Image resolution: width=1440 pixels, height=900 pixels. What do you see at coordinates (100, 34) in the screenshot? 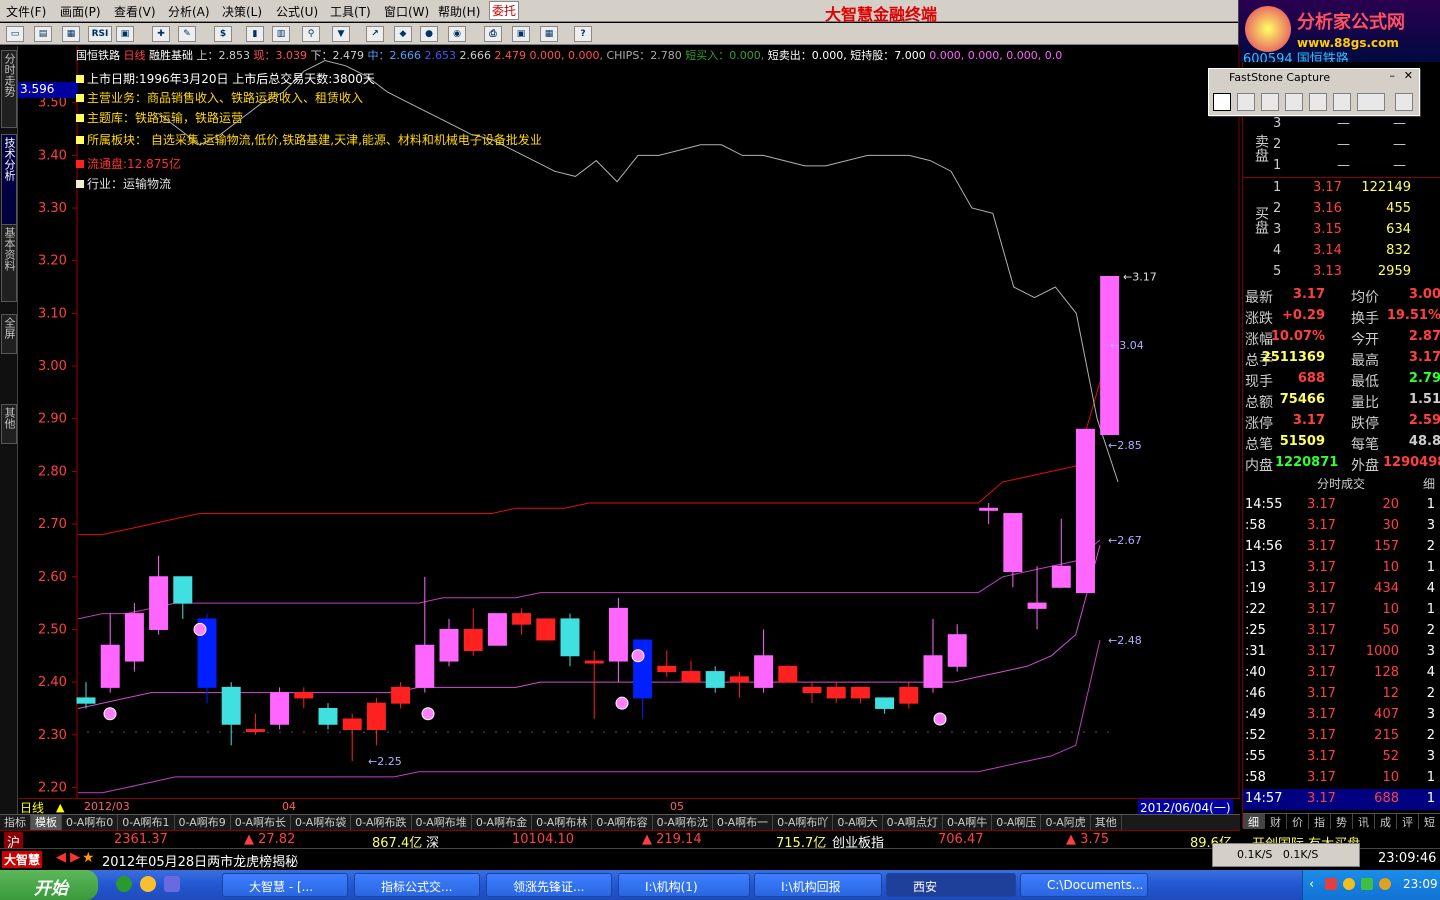
I see `rsi-button: RSI` at bounding box center [100, 34].